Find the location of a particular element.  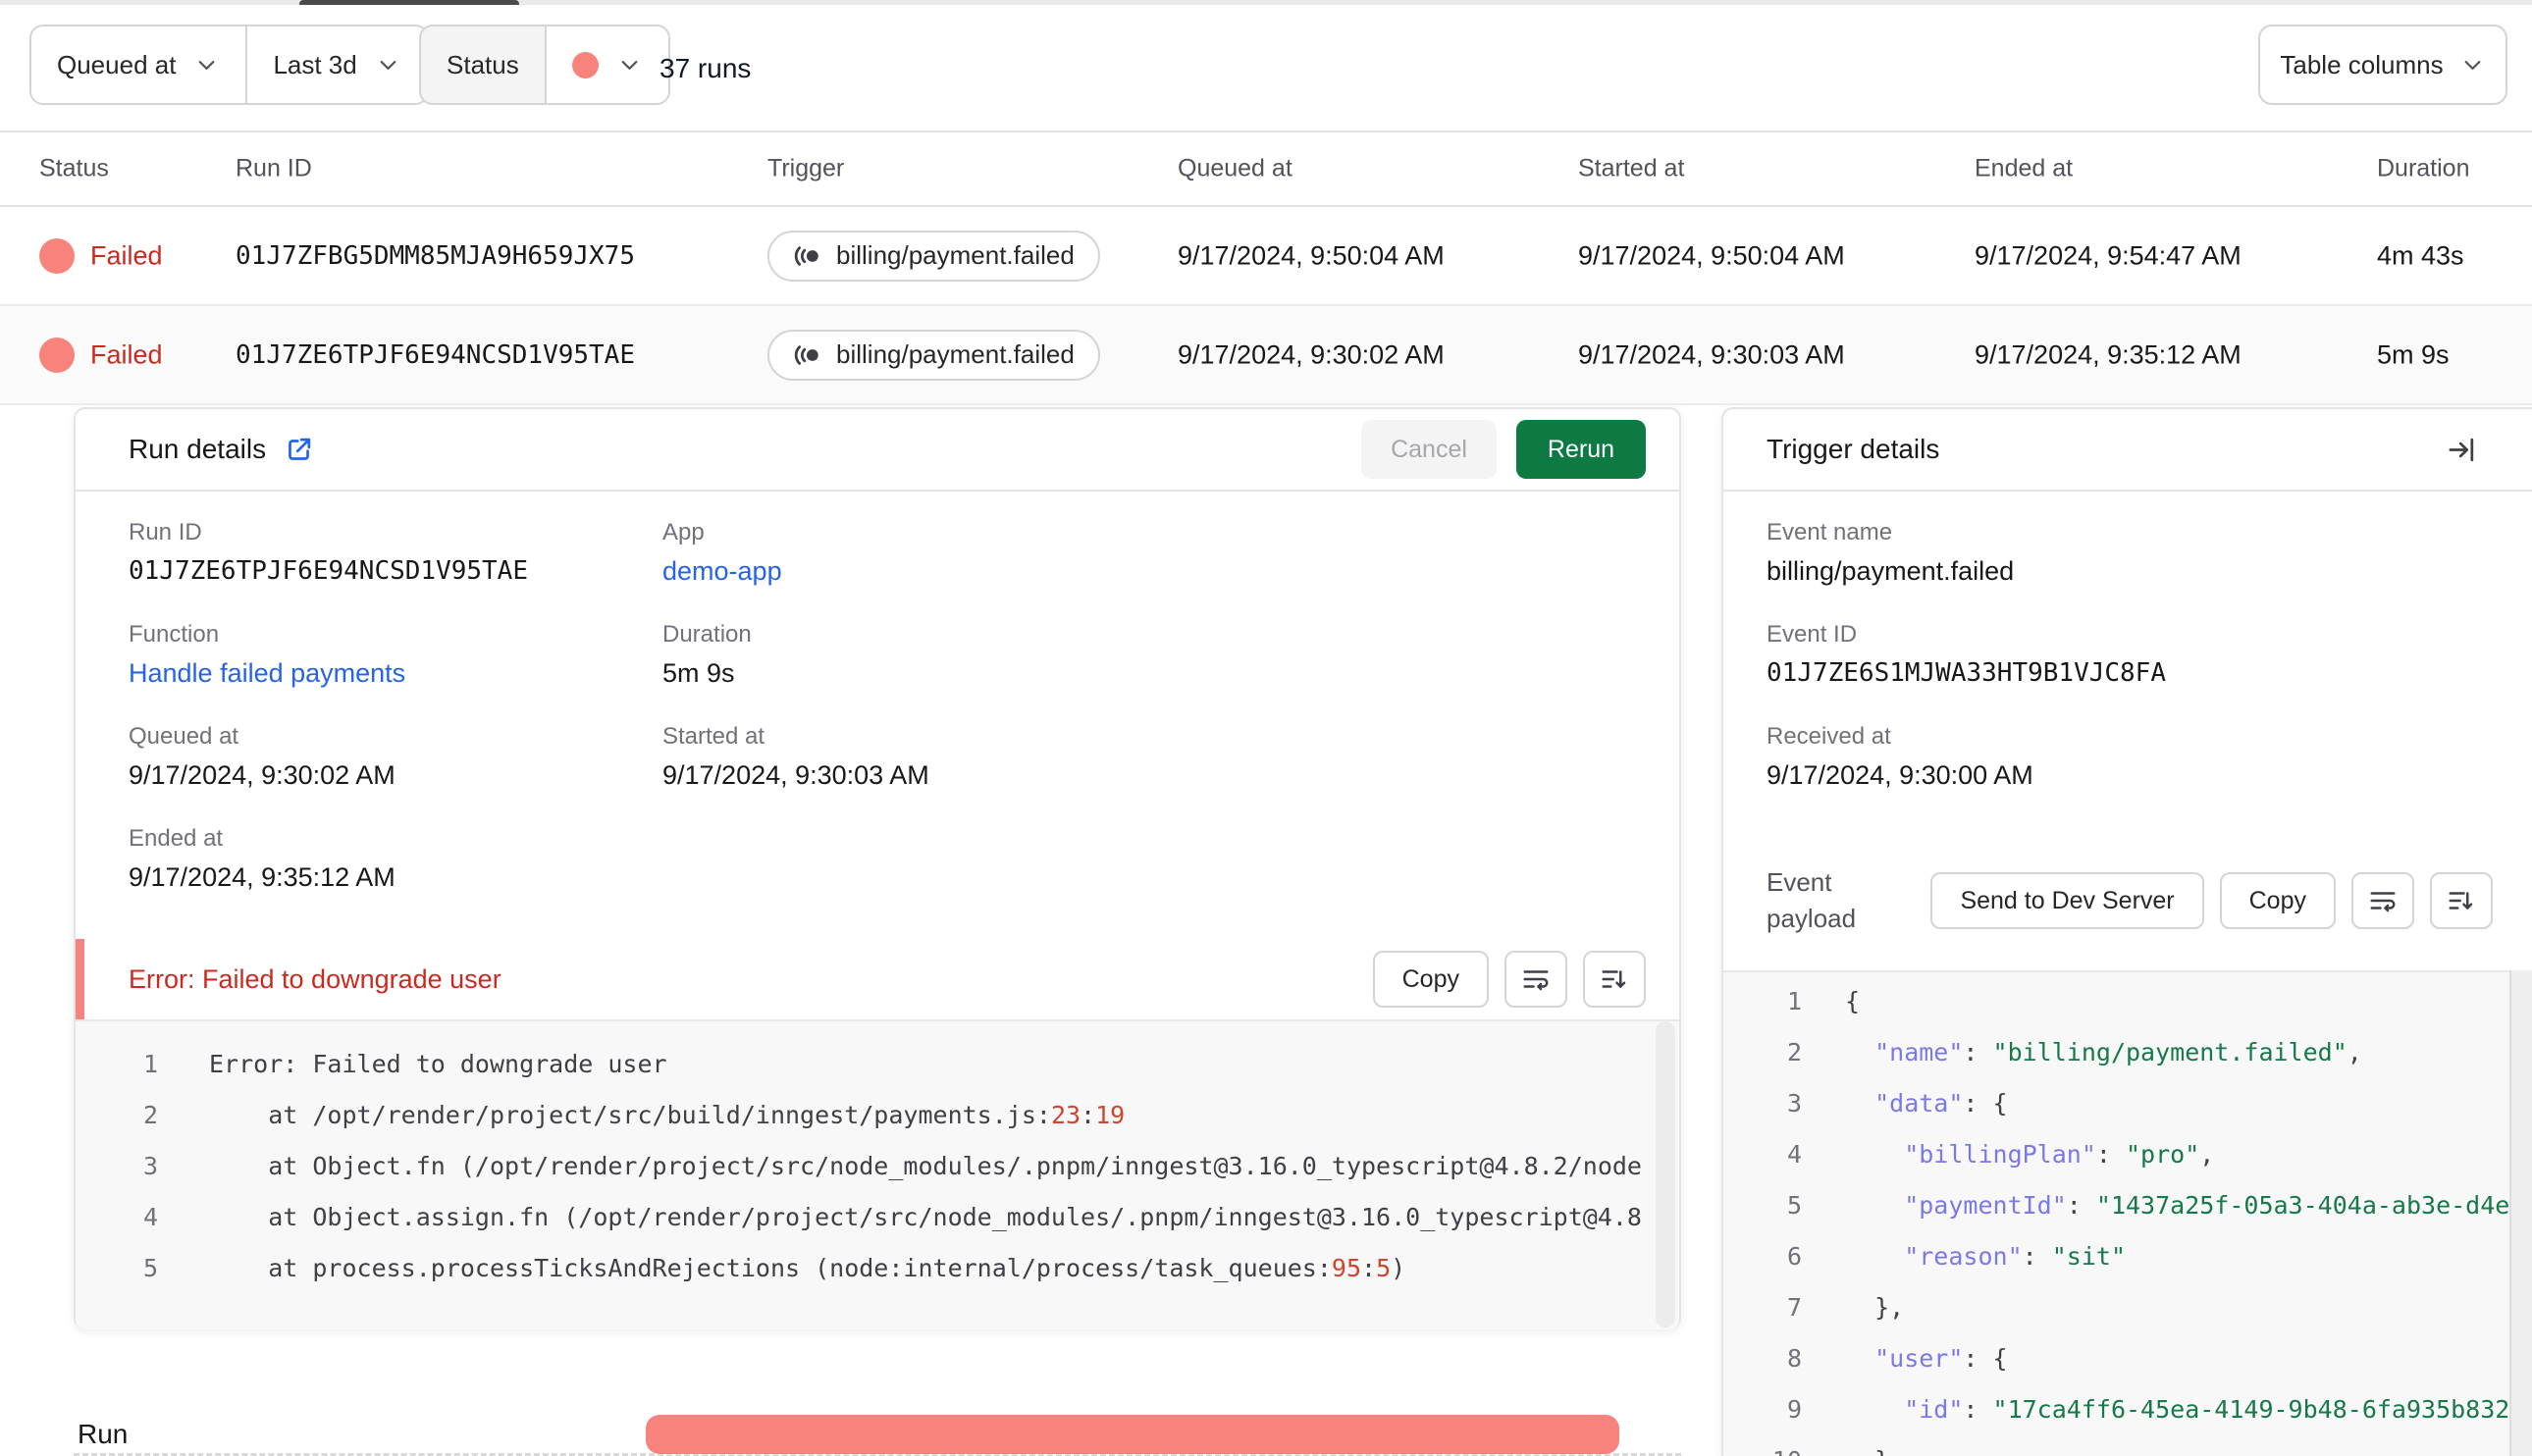

column-header-ended-at: Ended at is located at coordinates (2024, 168).